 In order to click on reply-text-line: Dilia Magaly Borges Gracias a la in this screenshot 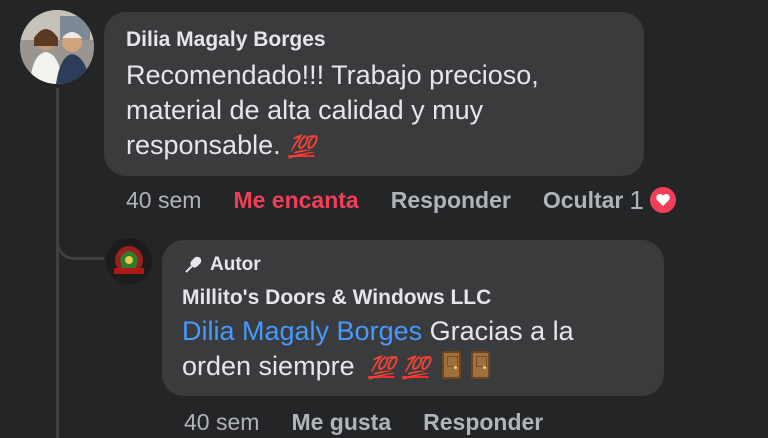, I will do `click(422, 331)`.